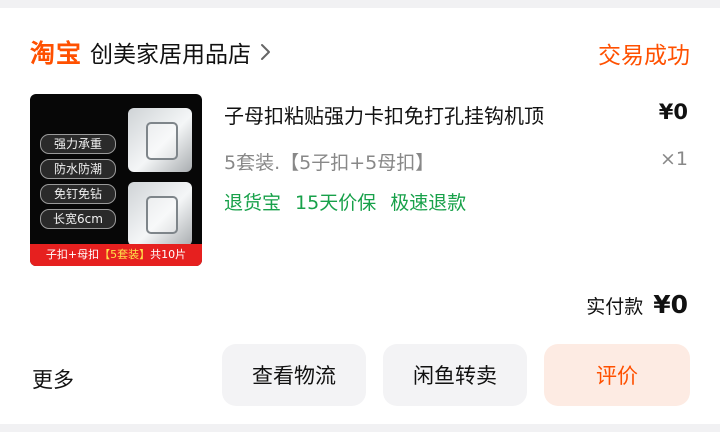 This screenshot has height=432, width=720. What do you see at coordinates (168, 254) in the screenshot?
I see `banner-count: 共10片` at bounding box center [168, 254].